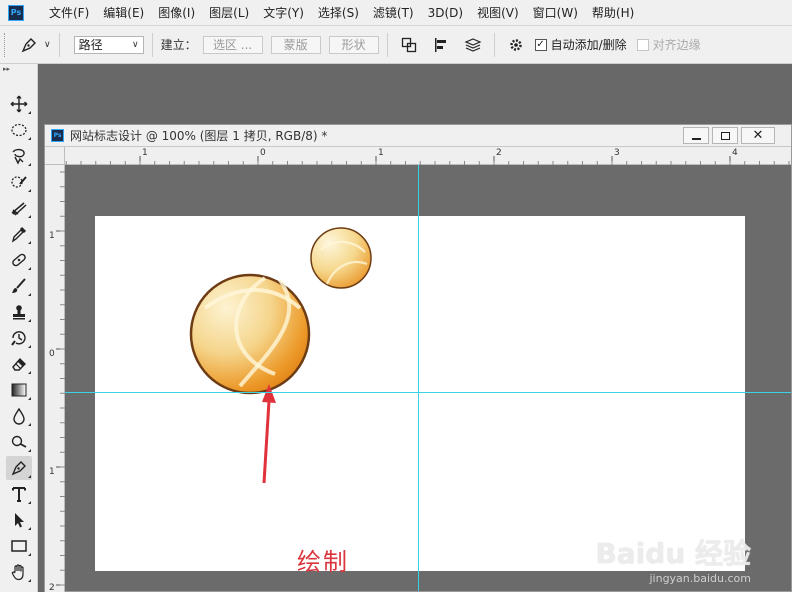 This screenshot has height=592, width=792. I want to click on healing-tool, so click(19, 260).